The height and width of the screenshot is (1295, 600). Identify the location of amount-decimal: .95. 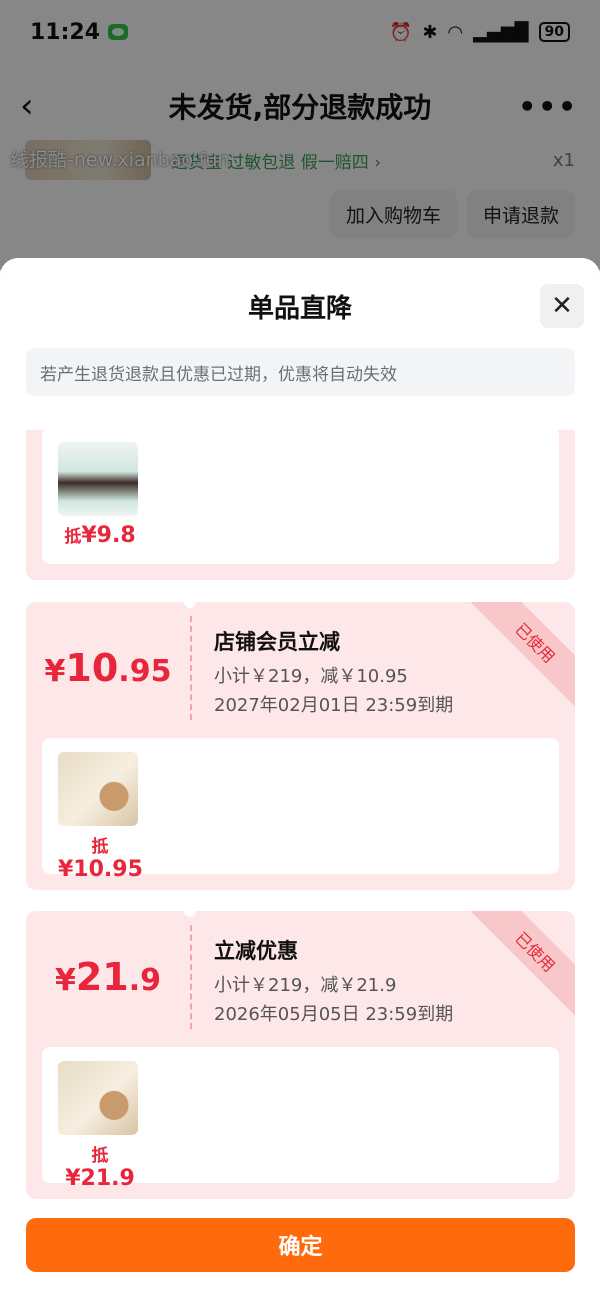
(145, 671).